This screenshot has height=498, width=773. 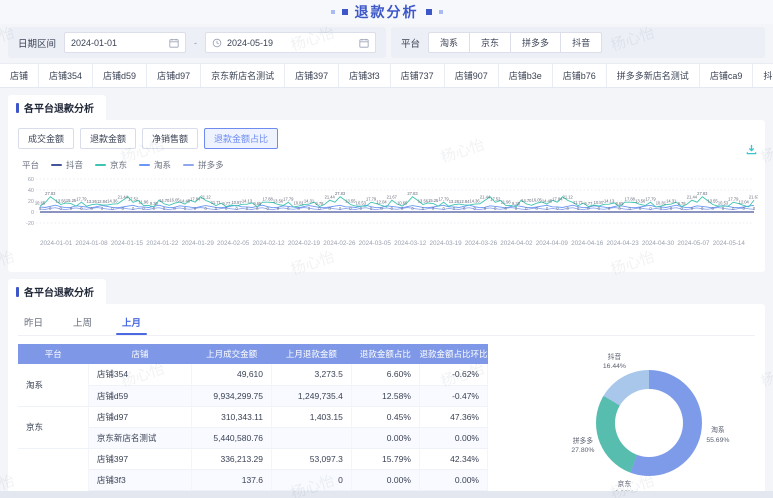 I want to click on table-header-cell: 店铺, so click(x=140, y=354).